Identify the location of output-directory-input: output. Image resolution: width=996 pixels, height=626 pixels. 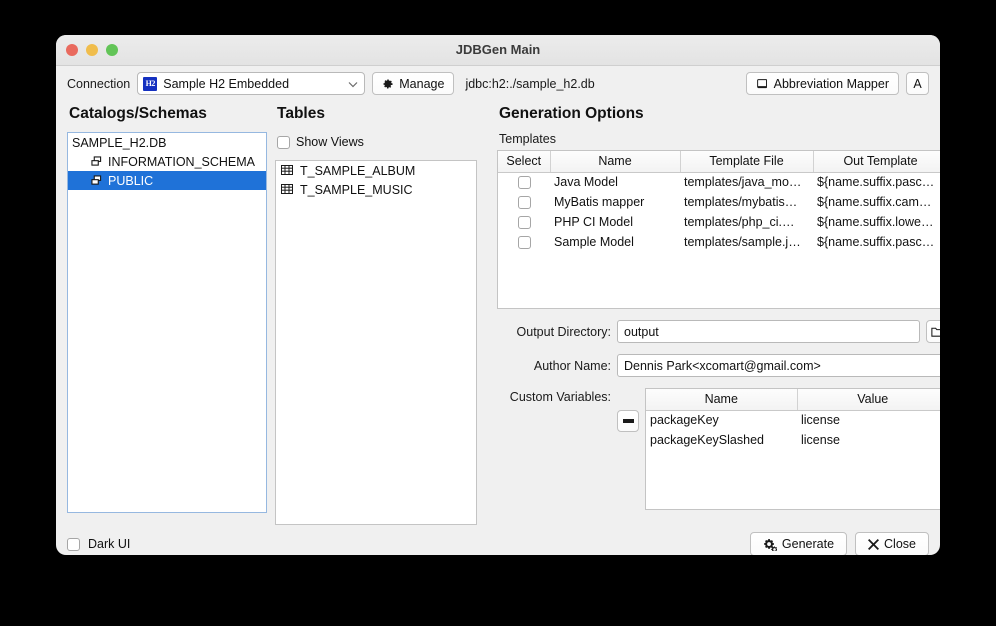
(768, 331).